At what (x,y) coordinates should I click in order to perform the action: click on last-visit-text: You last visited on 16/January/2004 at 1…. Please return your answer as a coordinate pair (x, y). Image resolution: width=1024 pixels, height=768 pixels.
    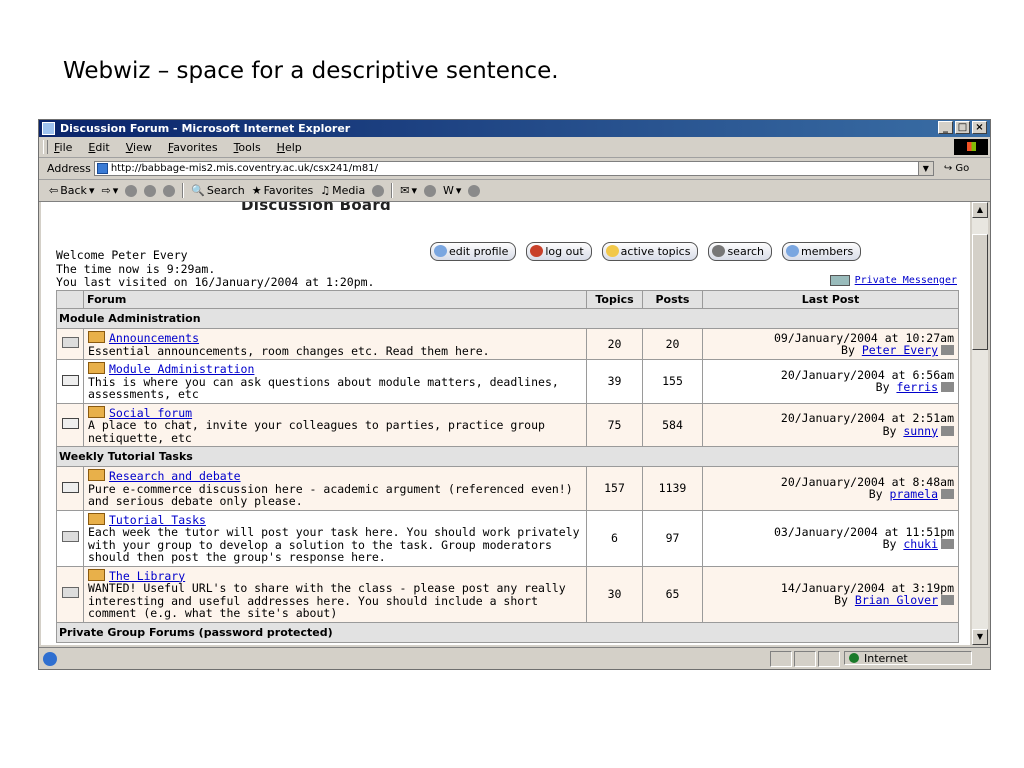
    Looking at the image, I should click on (215, 282).